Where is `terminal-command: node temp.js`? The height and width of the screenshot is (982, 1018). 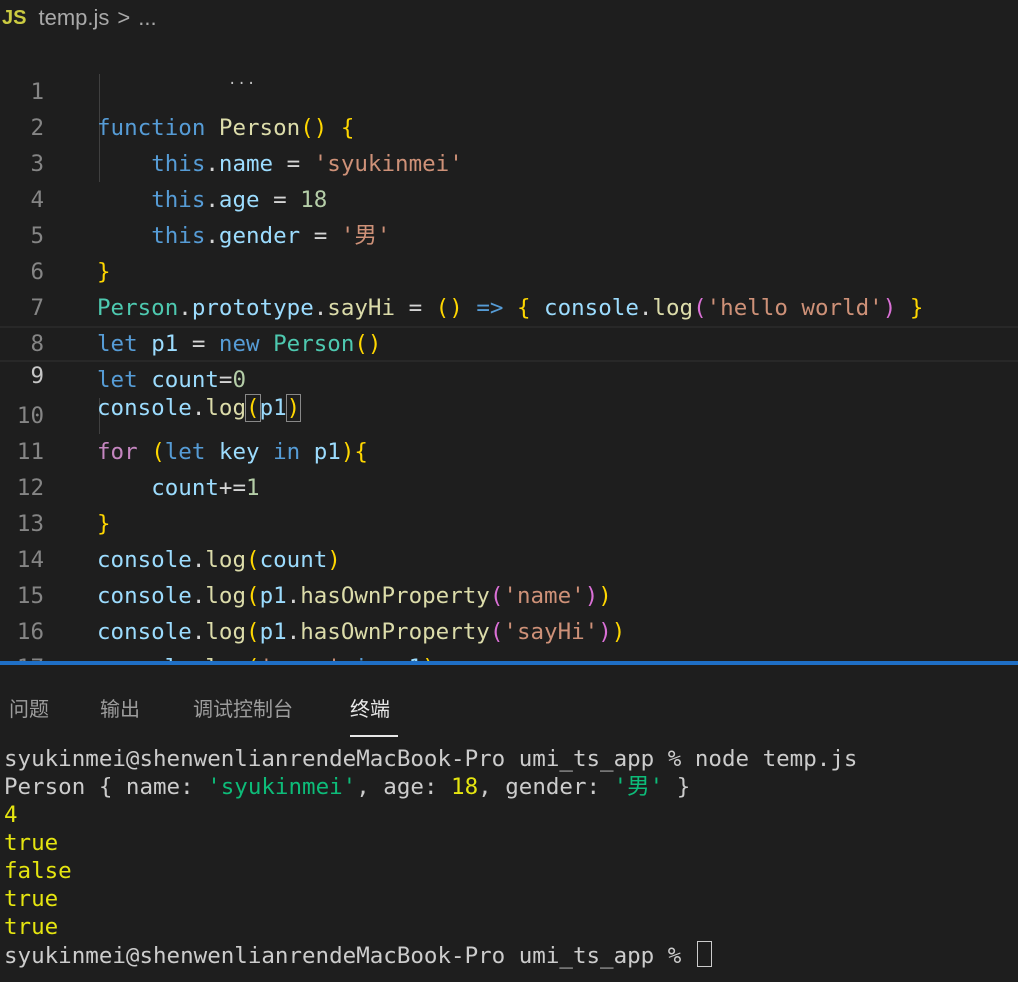
terminal-command: node temp.js is located at coordinates (776, 759).